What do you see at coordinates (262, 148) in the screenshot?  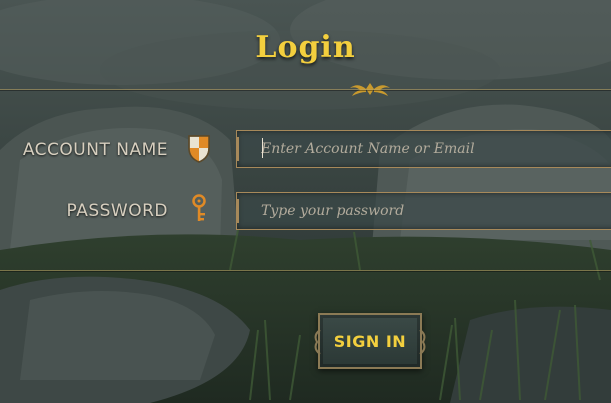 I see `text-caret` at bounding box center [262, 148].